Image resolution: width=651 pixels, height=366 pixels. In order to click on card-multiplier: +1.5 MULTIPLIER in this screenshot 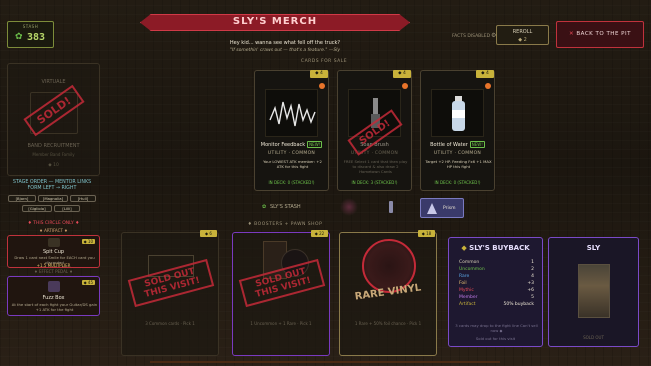, I will do `click(53, 265)`.